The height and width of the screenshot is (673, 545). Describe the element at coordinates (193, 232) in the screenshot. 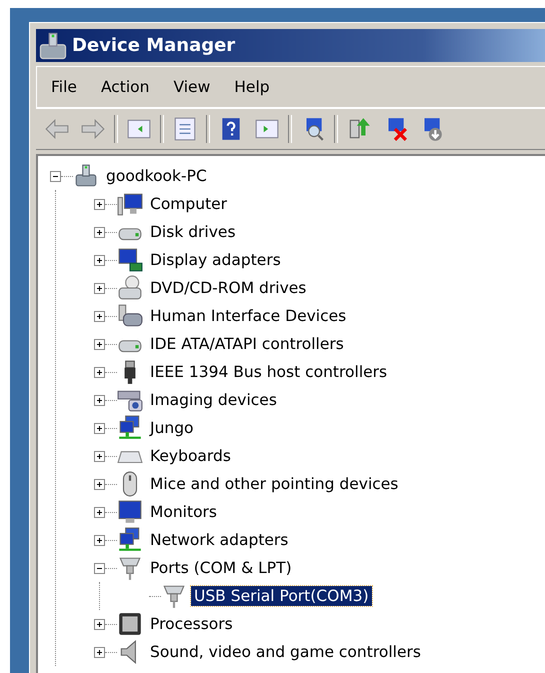

I see `tree-item: Disk drives` at that location.